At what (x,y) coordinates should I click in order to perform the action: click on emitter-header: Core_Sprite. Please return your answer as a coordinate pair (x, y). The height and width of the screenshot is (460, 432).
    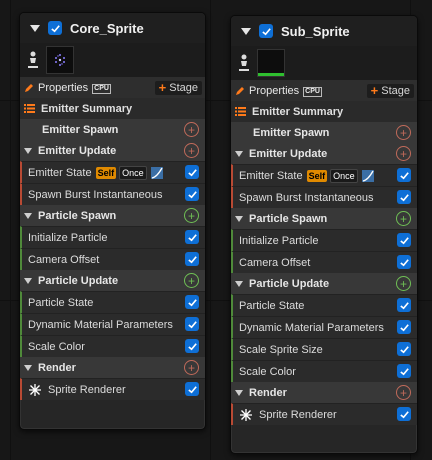
    Looking at the image, I should click on (112, 28).